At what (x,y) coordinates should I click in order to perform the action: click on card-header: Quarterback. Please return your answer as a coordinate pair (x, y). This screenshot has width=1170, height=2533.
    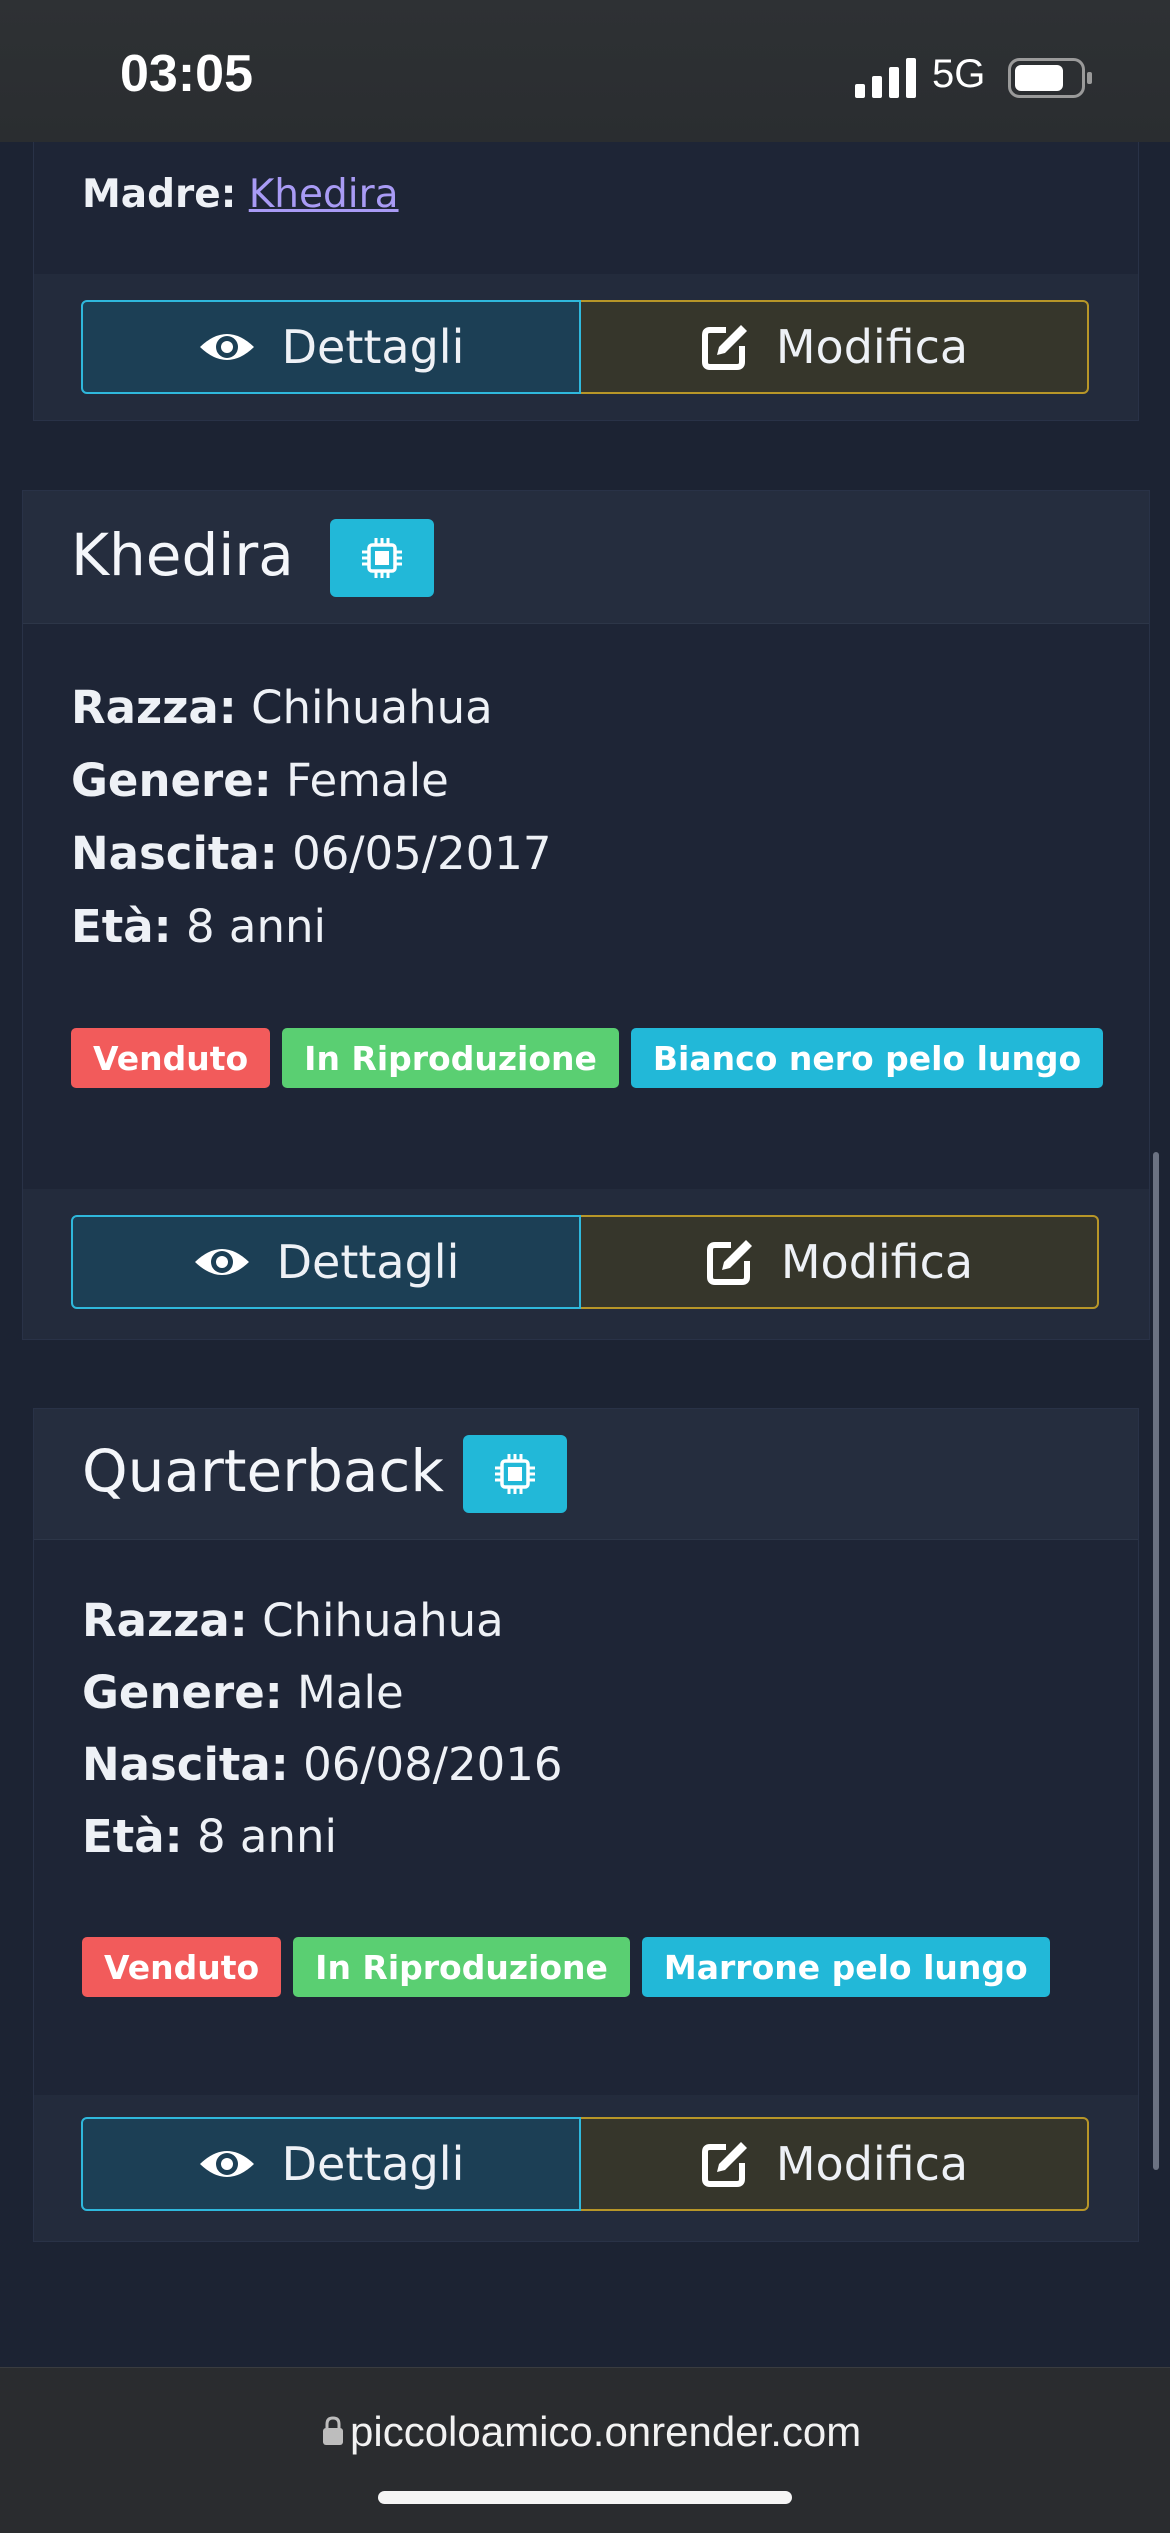
    Looking at the image, I should click on (586, 1474).